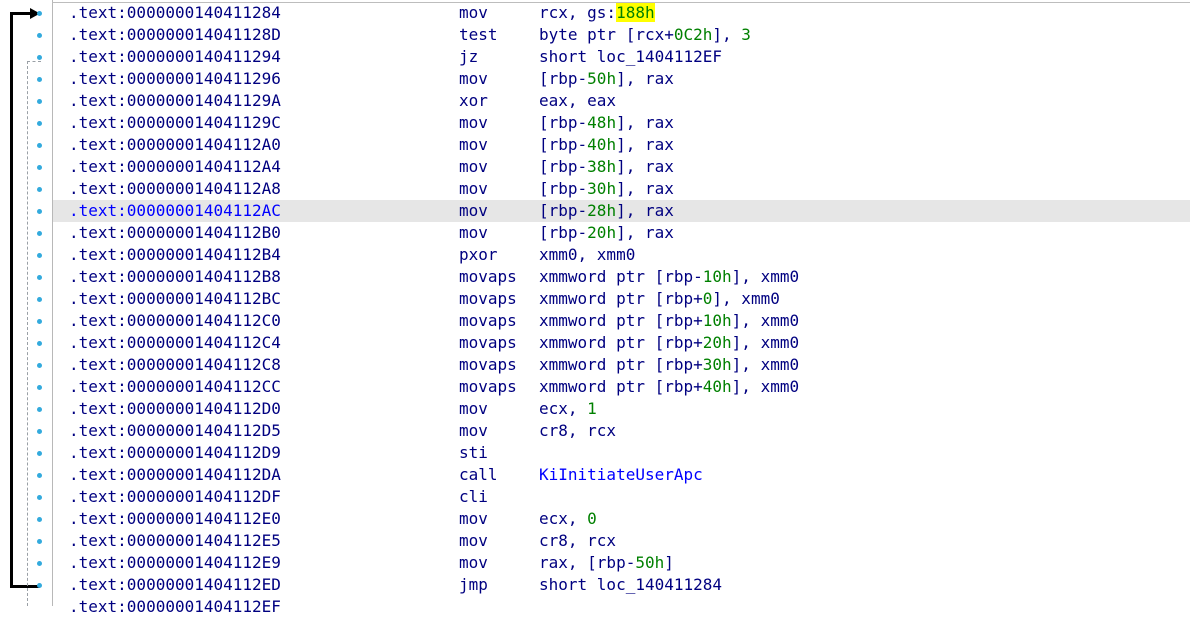 The image size is (1190, 618). Describe the element at coordinates (645, 35) in the screenshot. I see `instruction-operands: byte ptr [rcx+0C2h], 3` at that location.